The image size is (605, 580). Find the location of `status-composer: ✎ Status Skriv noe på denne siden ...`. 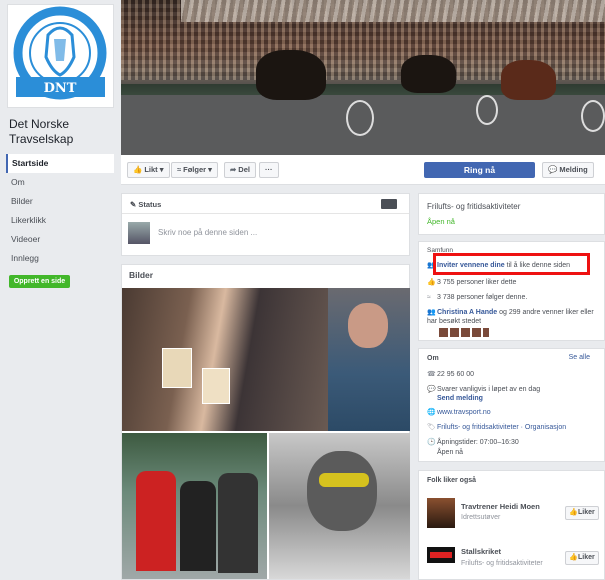

status-composer: ✎ Status Skriv noe på denne siden ... is located at coordinates (265, 224).